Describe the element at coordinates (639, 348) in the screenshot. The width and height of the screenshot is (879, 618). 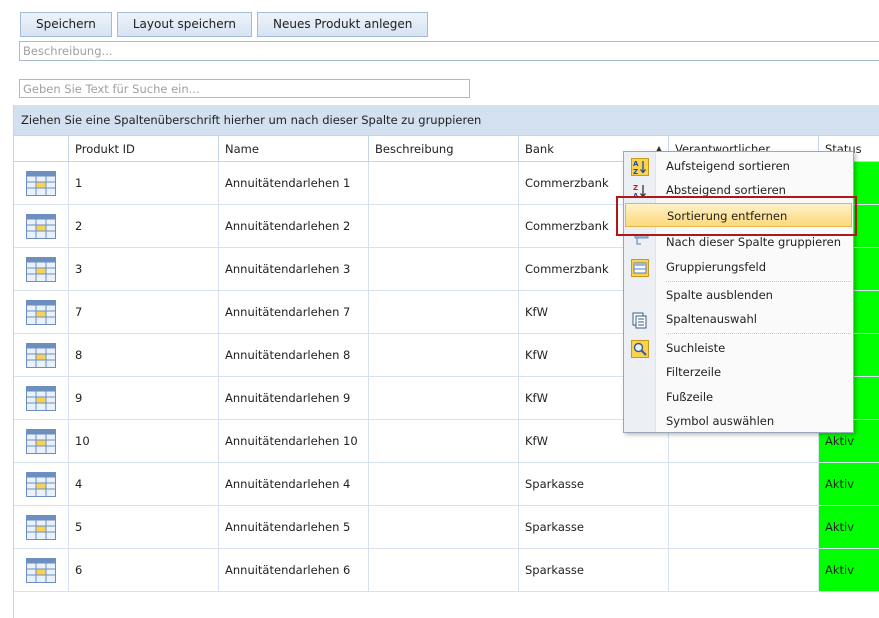
I see `search-panel-icon` at that location.